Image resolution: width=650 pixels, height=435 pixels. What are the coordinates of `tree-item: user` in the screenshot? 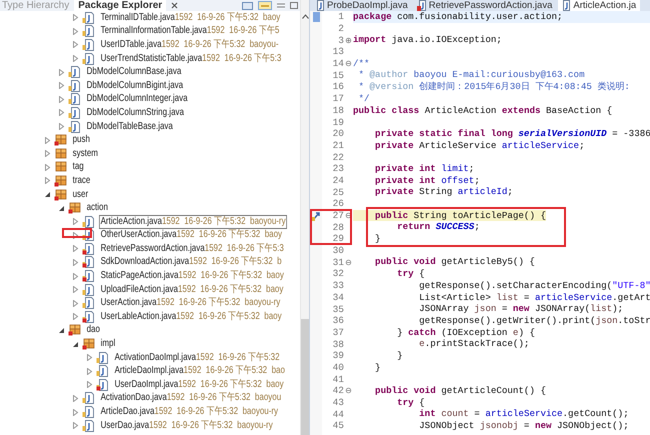 It's located at (80, 195).